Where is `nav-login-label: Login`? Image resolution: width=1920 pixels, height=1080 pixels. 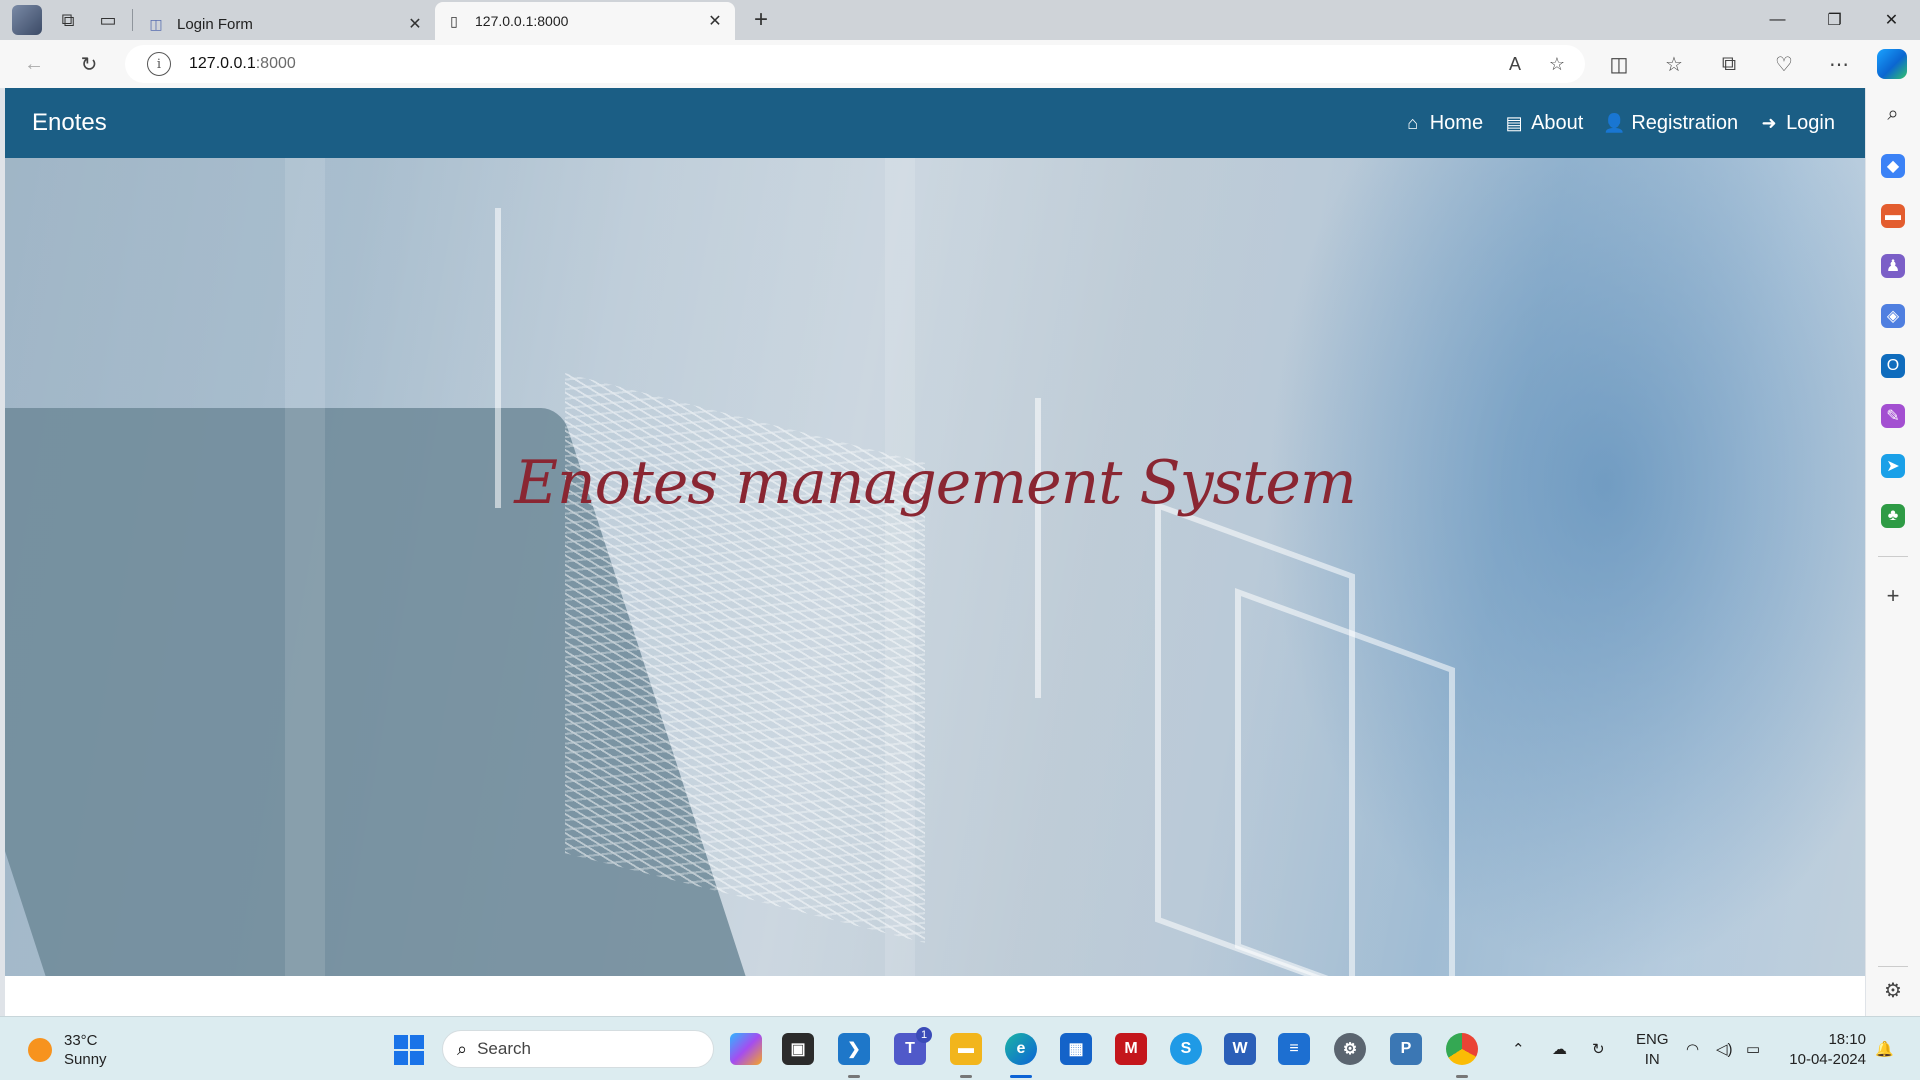
nav-login-label: Login is located at coordinates (1810, 122).